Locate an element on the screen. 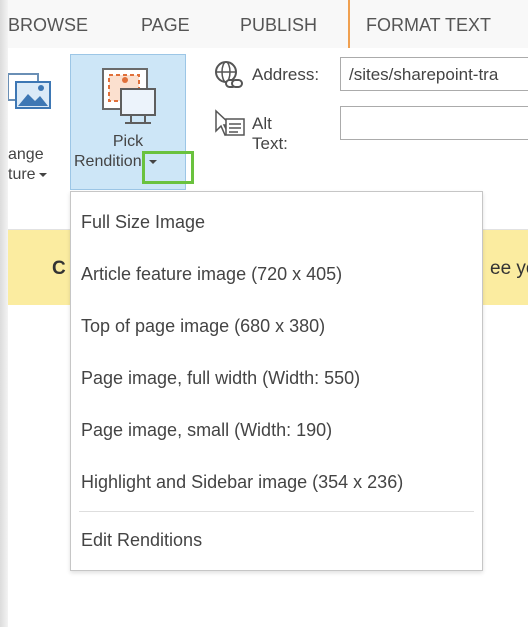  menu-item-full-size-image: Full Size Image is located at coordinates (143, 222).